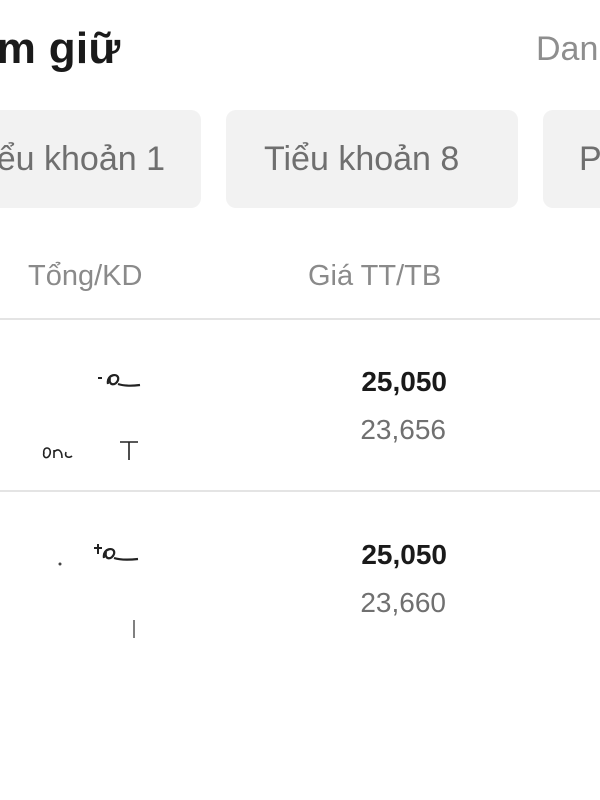 The image size is (600, 800). What do you see at coordinates (60, 48) in the screenshot?
I see `page-title: ắm giữ` at bounding box center [60, 48].